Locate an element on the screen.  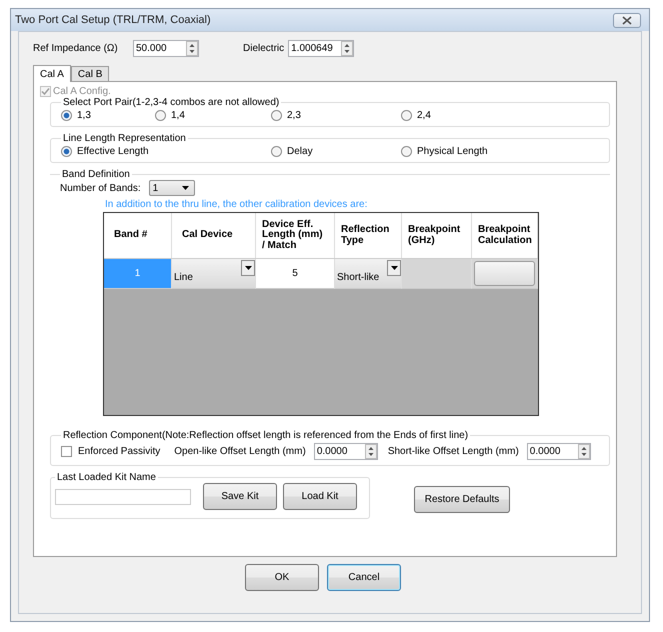
group-title: Band Definition is located at coordinates (96, 174).